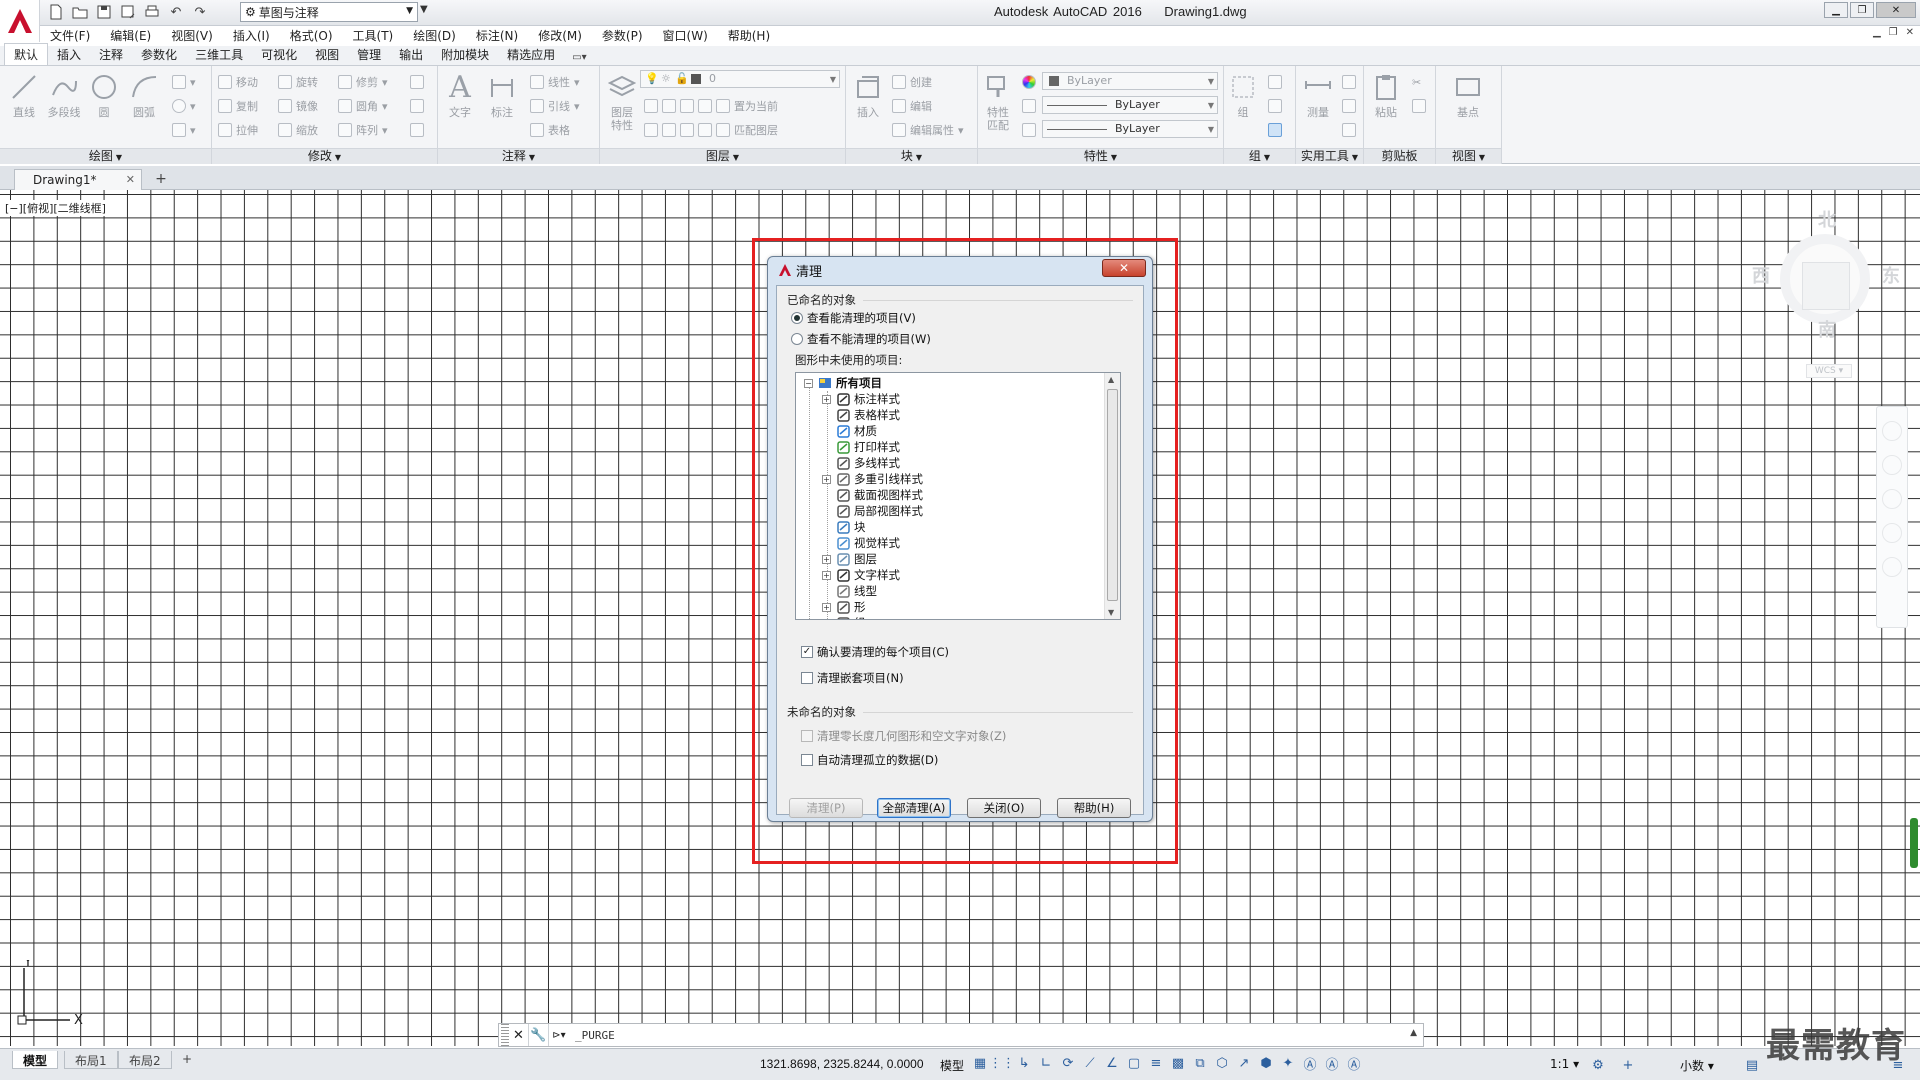 This screenshot has width=1920, height=1080. Describe the element at coordinates (951, 415) in the screenshot. I see `tree-item: 表格样式` at that location.